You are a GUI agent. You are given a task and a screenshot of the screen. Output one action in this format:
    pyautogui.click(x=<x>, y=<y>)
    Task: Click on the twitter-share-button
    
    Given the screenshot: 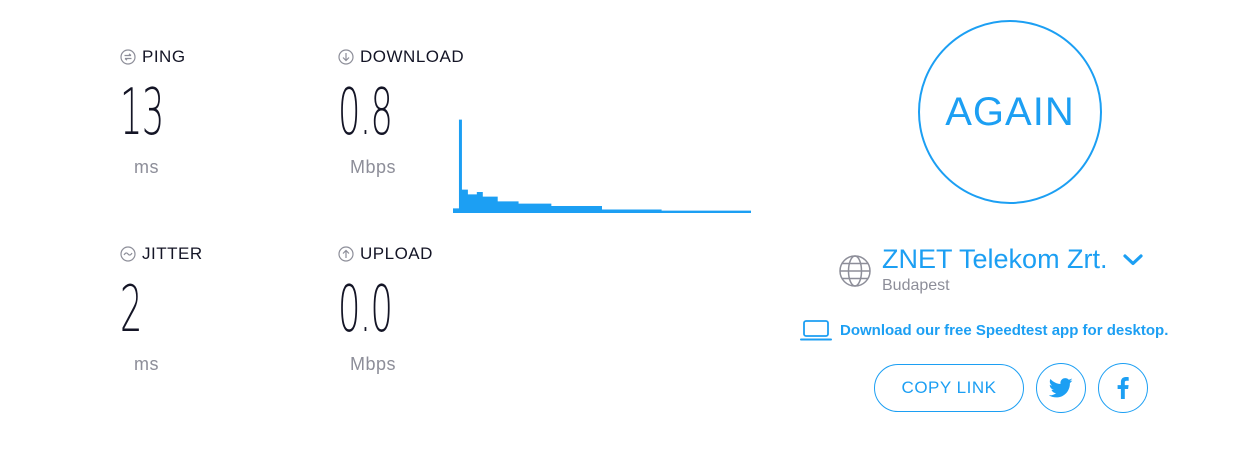 What is the action you would take?
    pyautogui.click(x=1061, y=388)
    